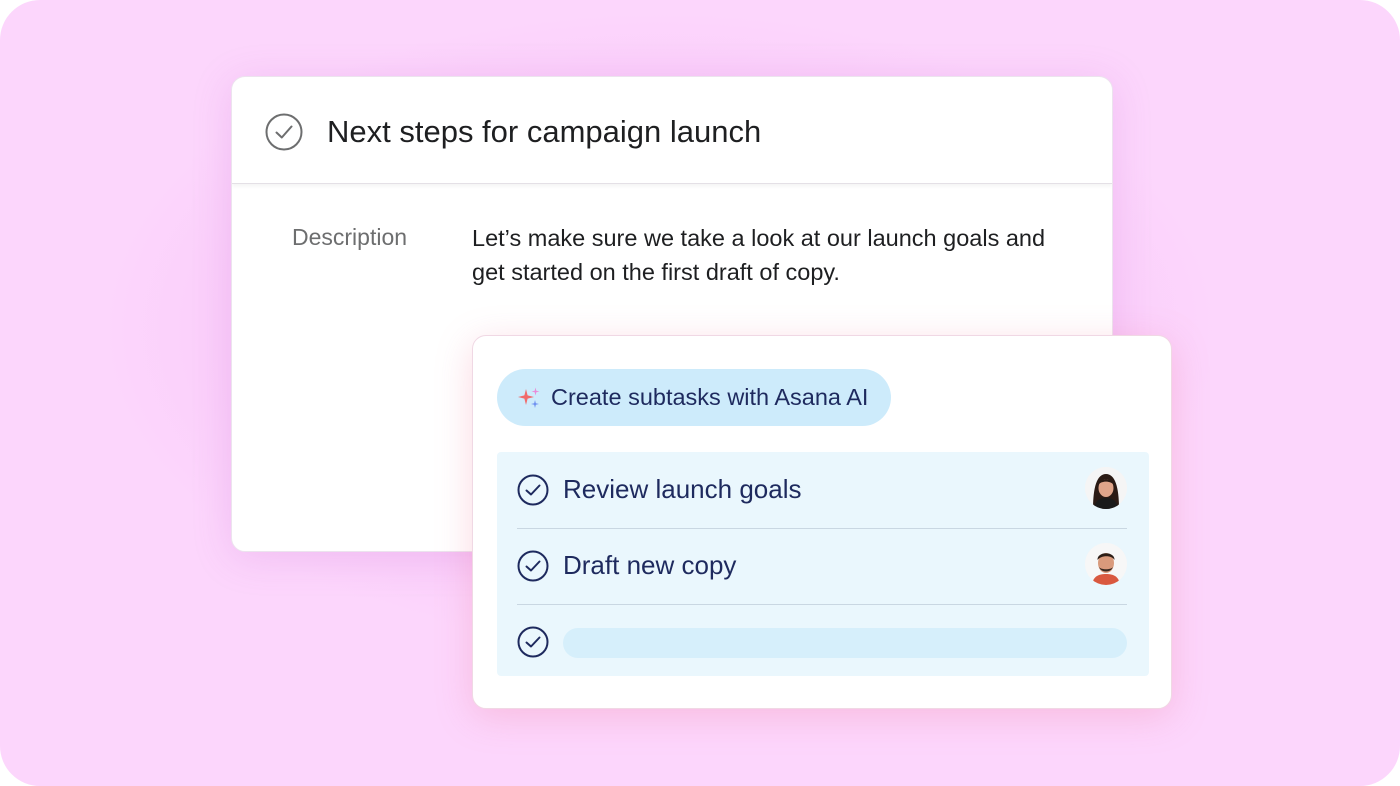 The image size is (1400, 786). I want to click on avatar-man-icon, so click(1106, 564).